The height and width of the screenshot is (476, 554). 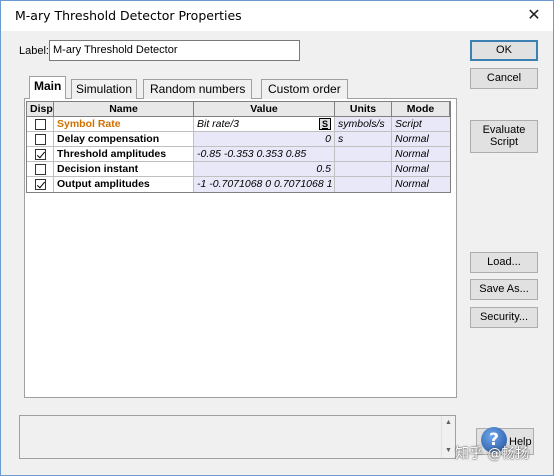 I want to click on param-value: Bit rate/3, so click(x=218, y=124).